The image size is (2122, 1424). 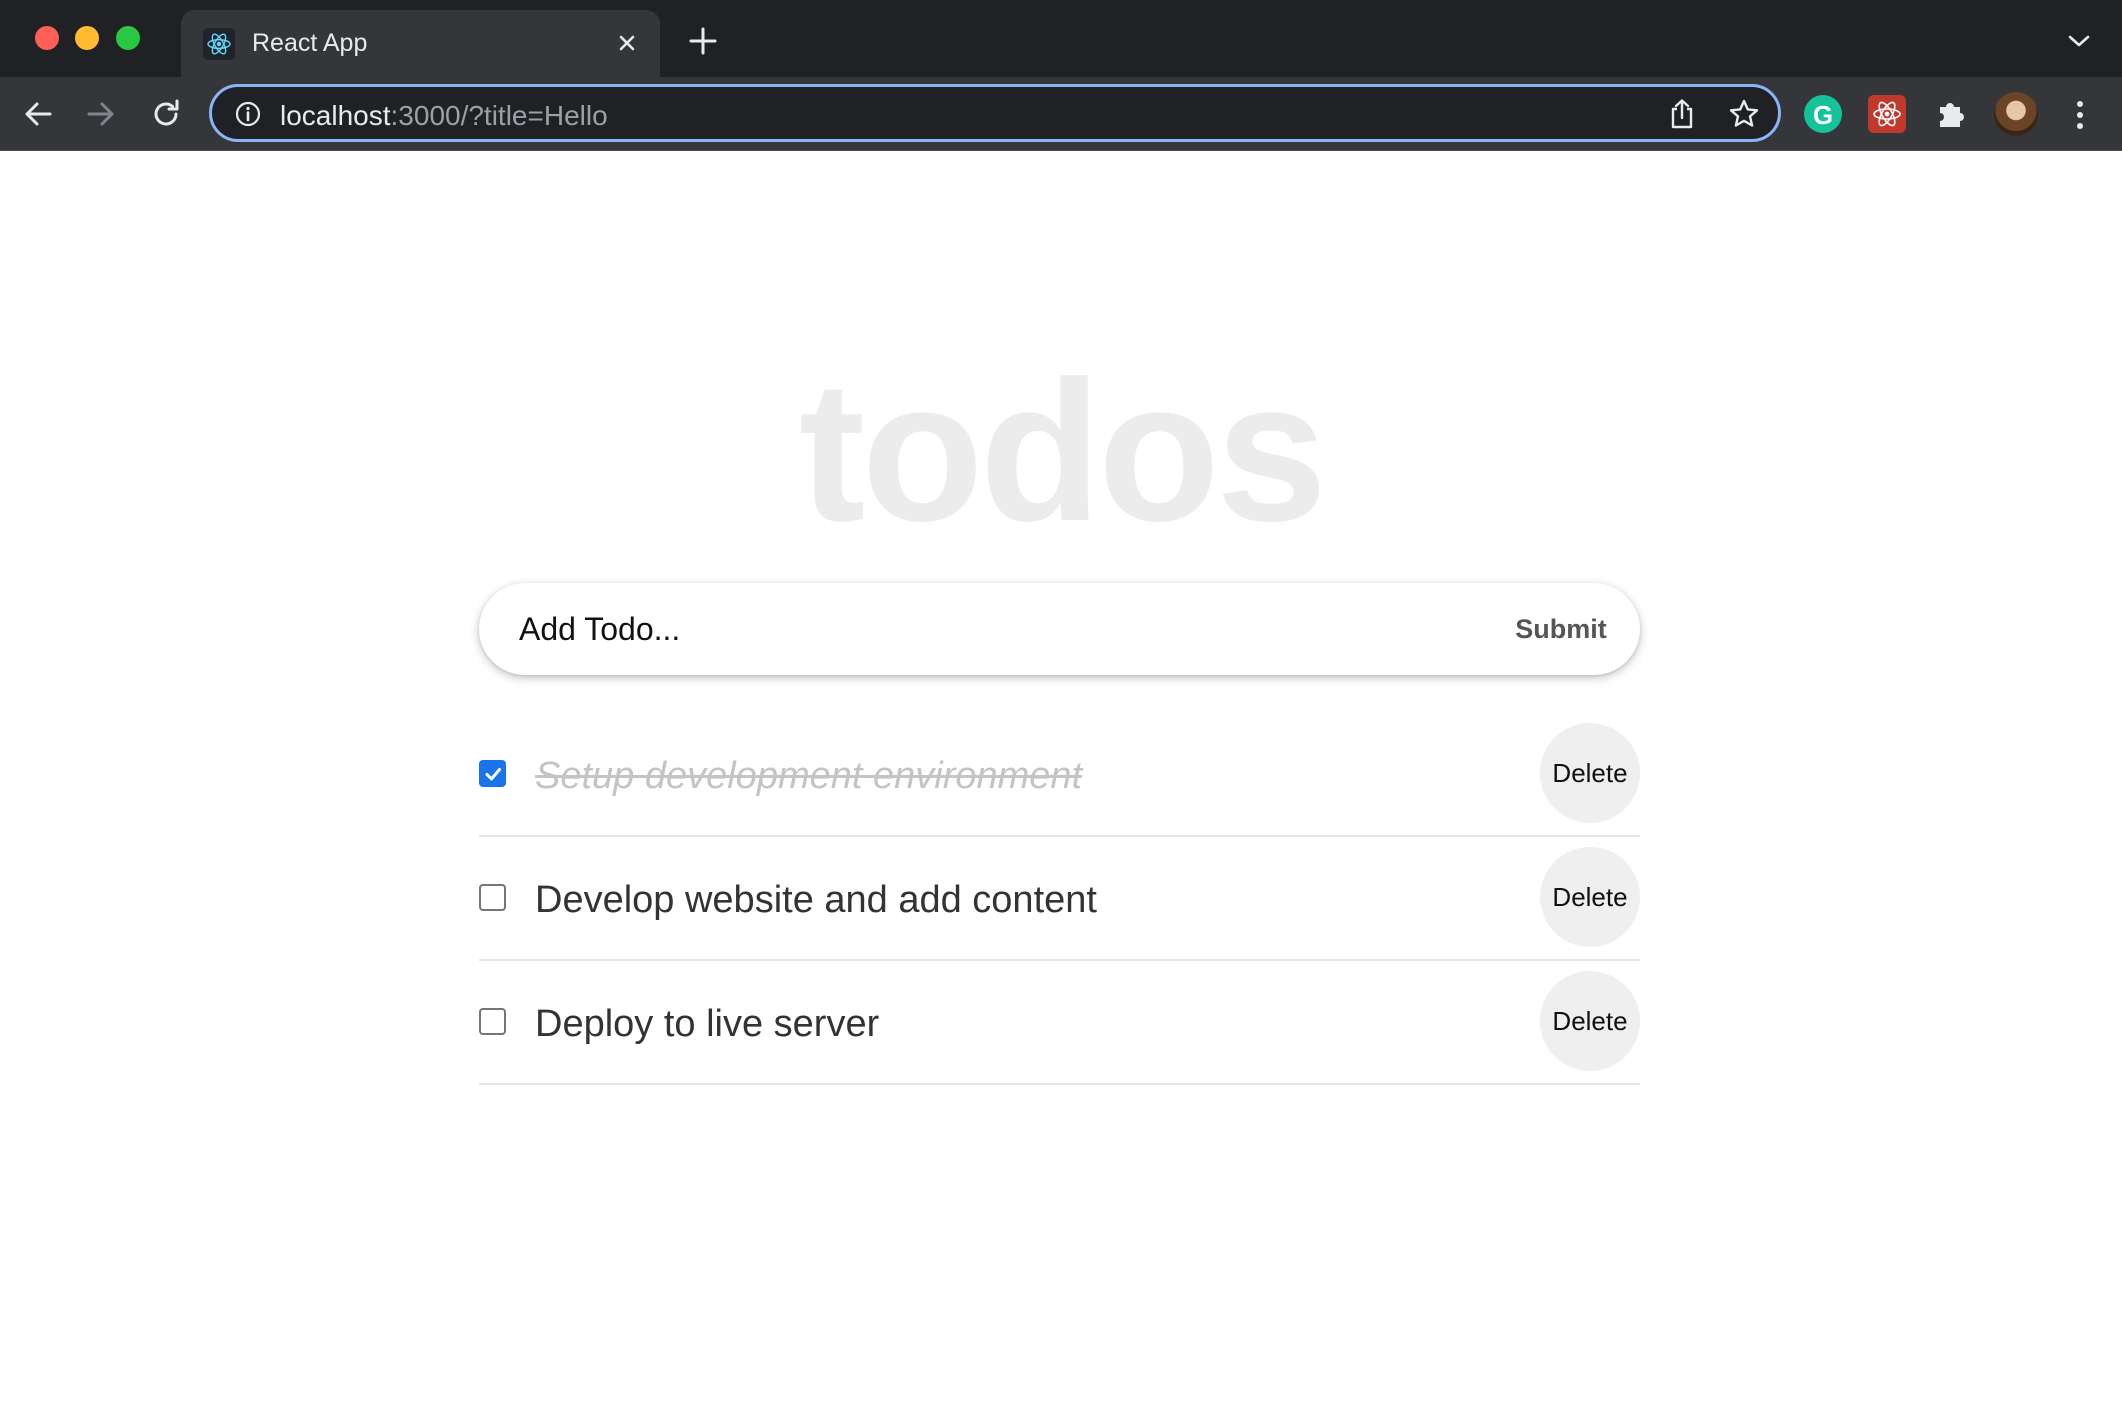 I want to click on url-path: :3000/?title=Hello, so click(x=499, y=115).